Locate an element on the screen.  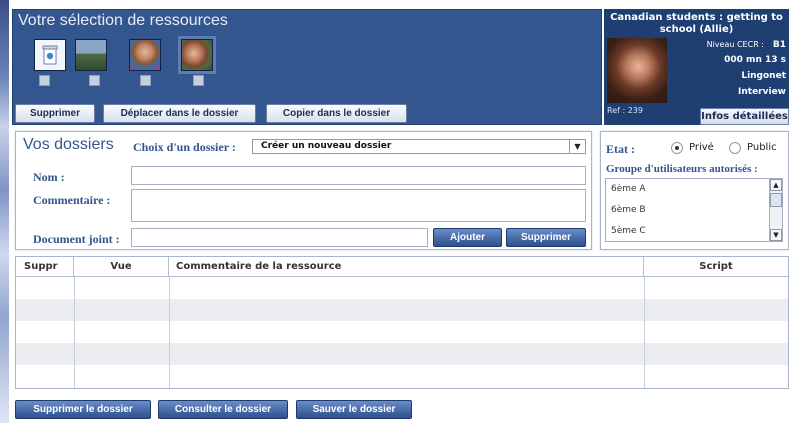
scroll-thumb is located at coordinates (776, 200).